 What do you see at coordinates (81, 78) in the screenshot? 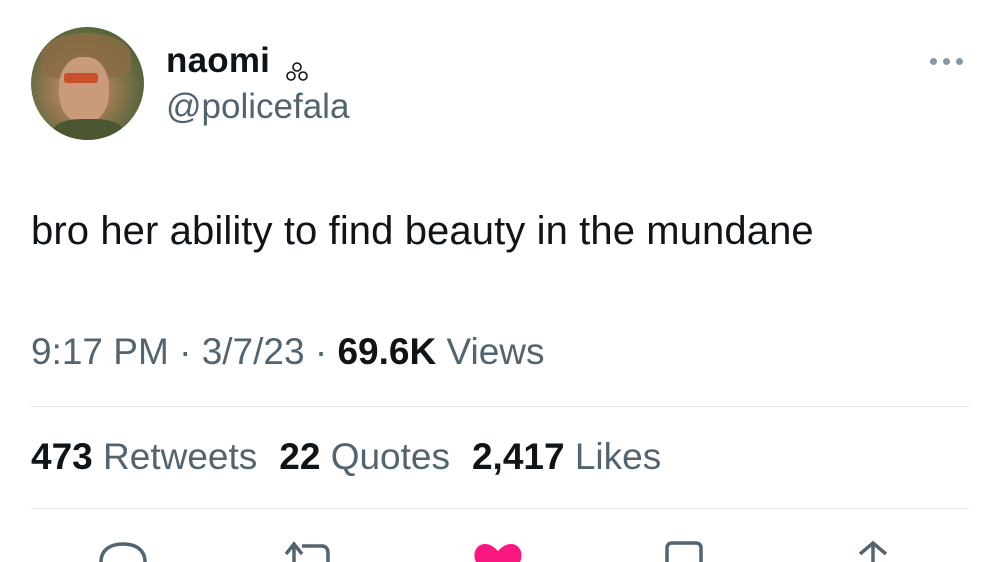
I see `avatar-face-paint` at bounding box center [81, 78].